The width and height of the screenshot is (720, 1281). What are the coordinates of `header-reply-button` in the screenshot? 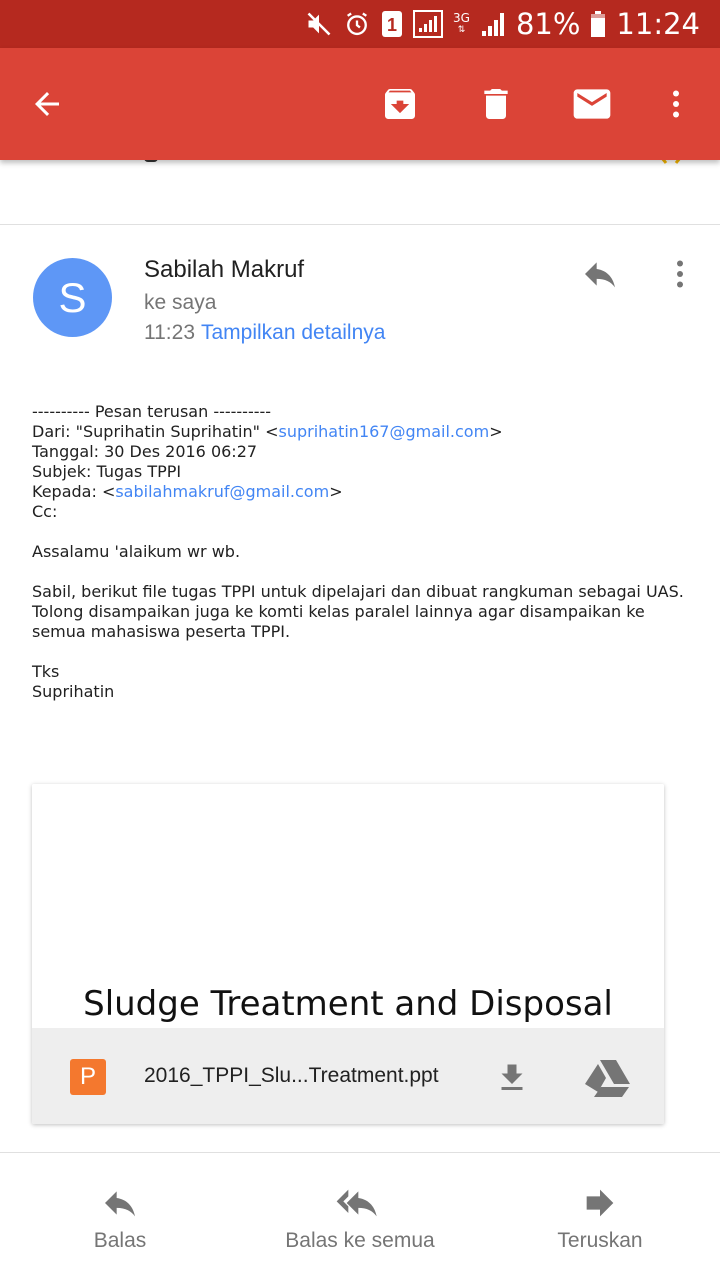 It's located at (600, 274).